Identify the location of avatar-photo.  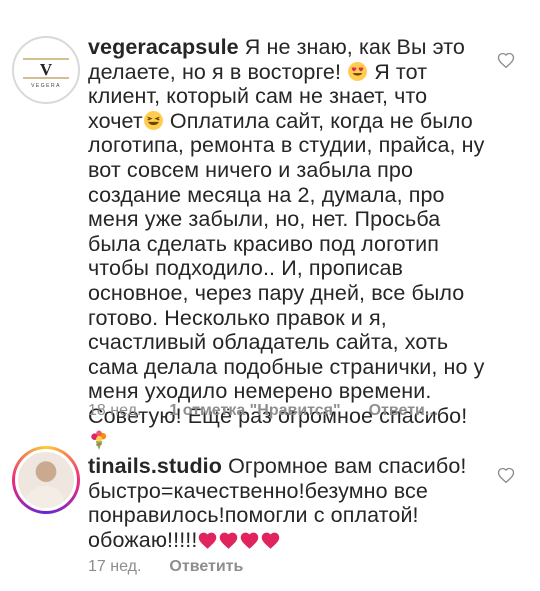
(46, 480).